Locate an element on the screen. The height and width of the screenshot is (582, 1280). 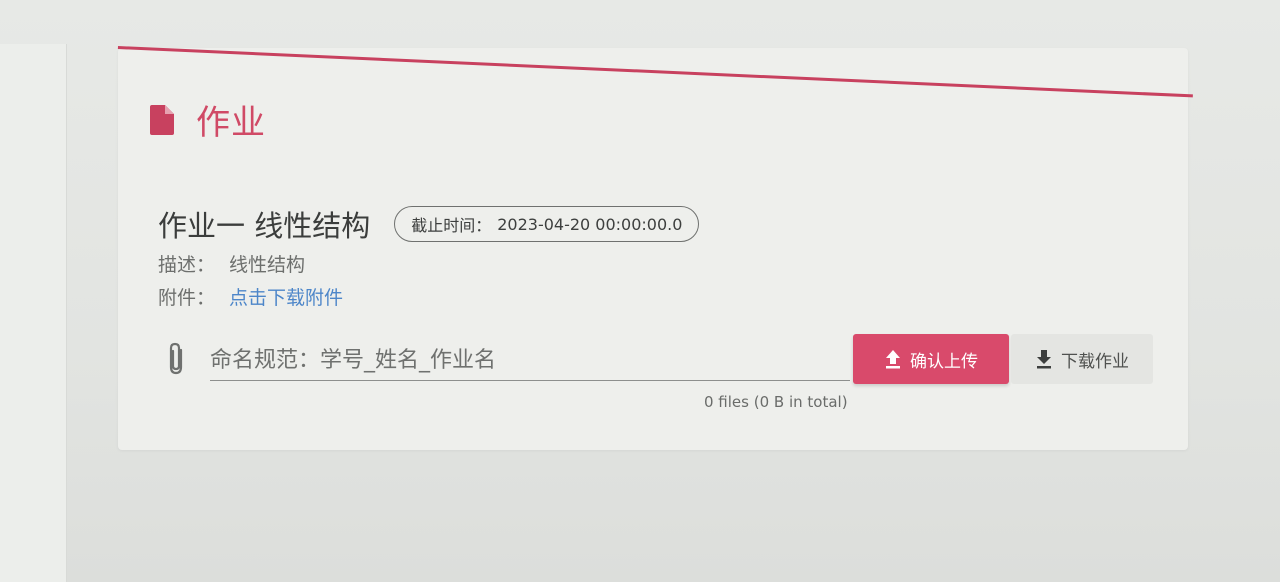
deadline-badge: 截止时间： 2023-04-20 00:00:00.0 is located at coordinates (547, 224).